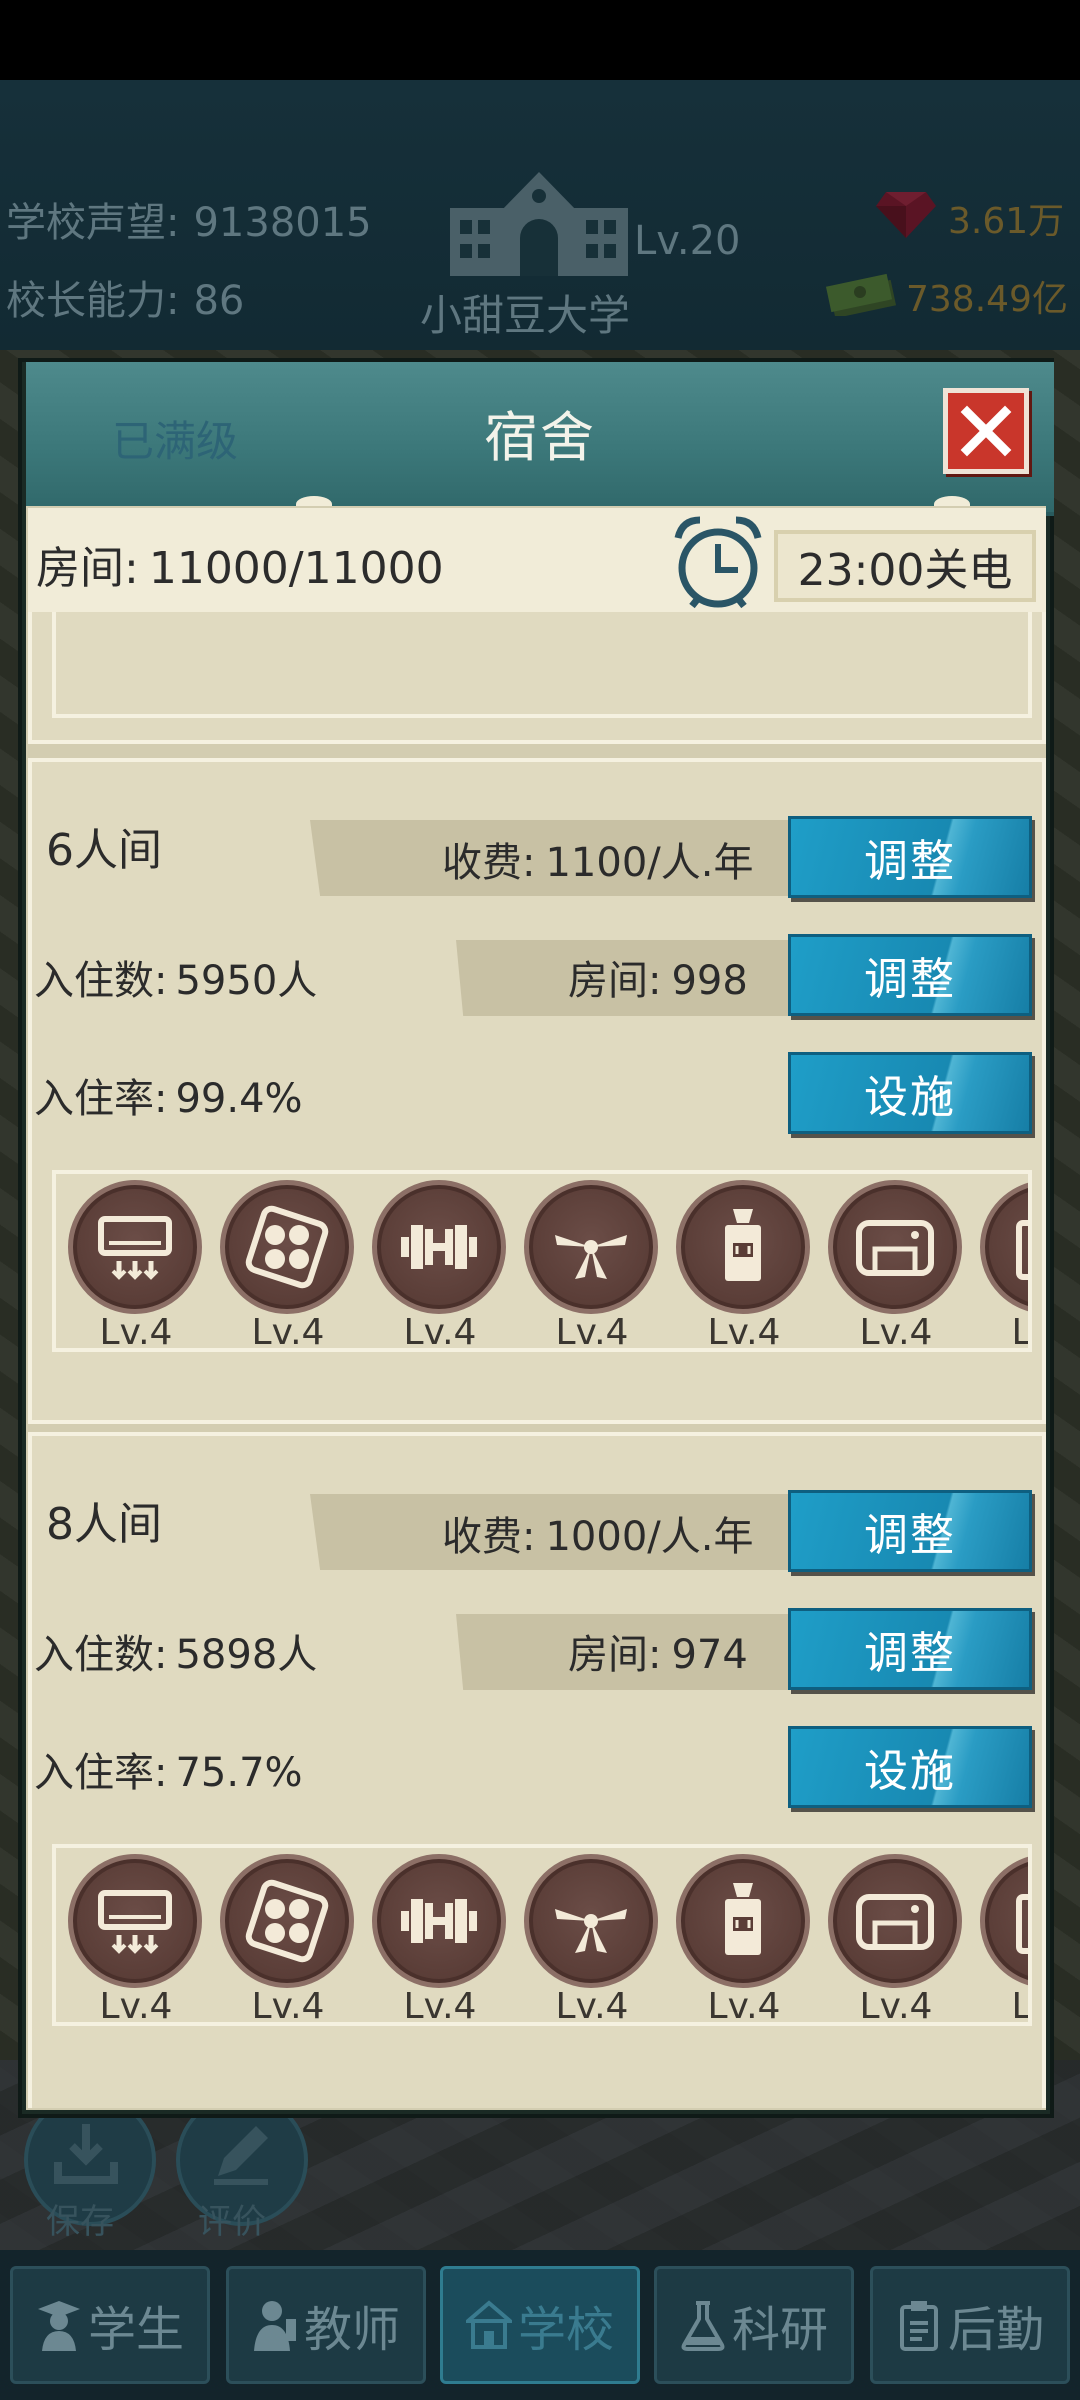 The image size is (1080, 2400). Describe the element at coordinates (539, 224) in the screenshot. I see `school-building-icon` at that location.